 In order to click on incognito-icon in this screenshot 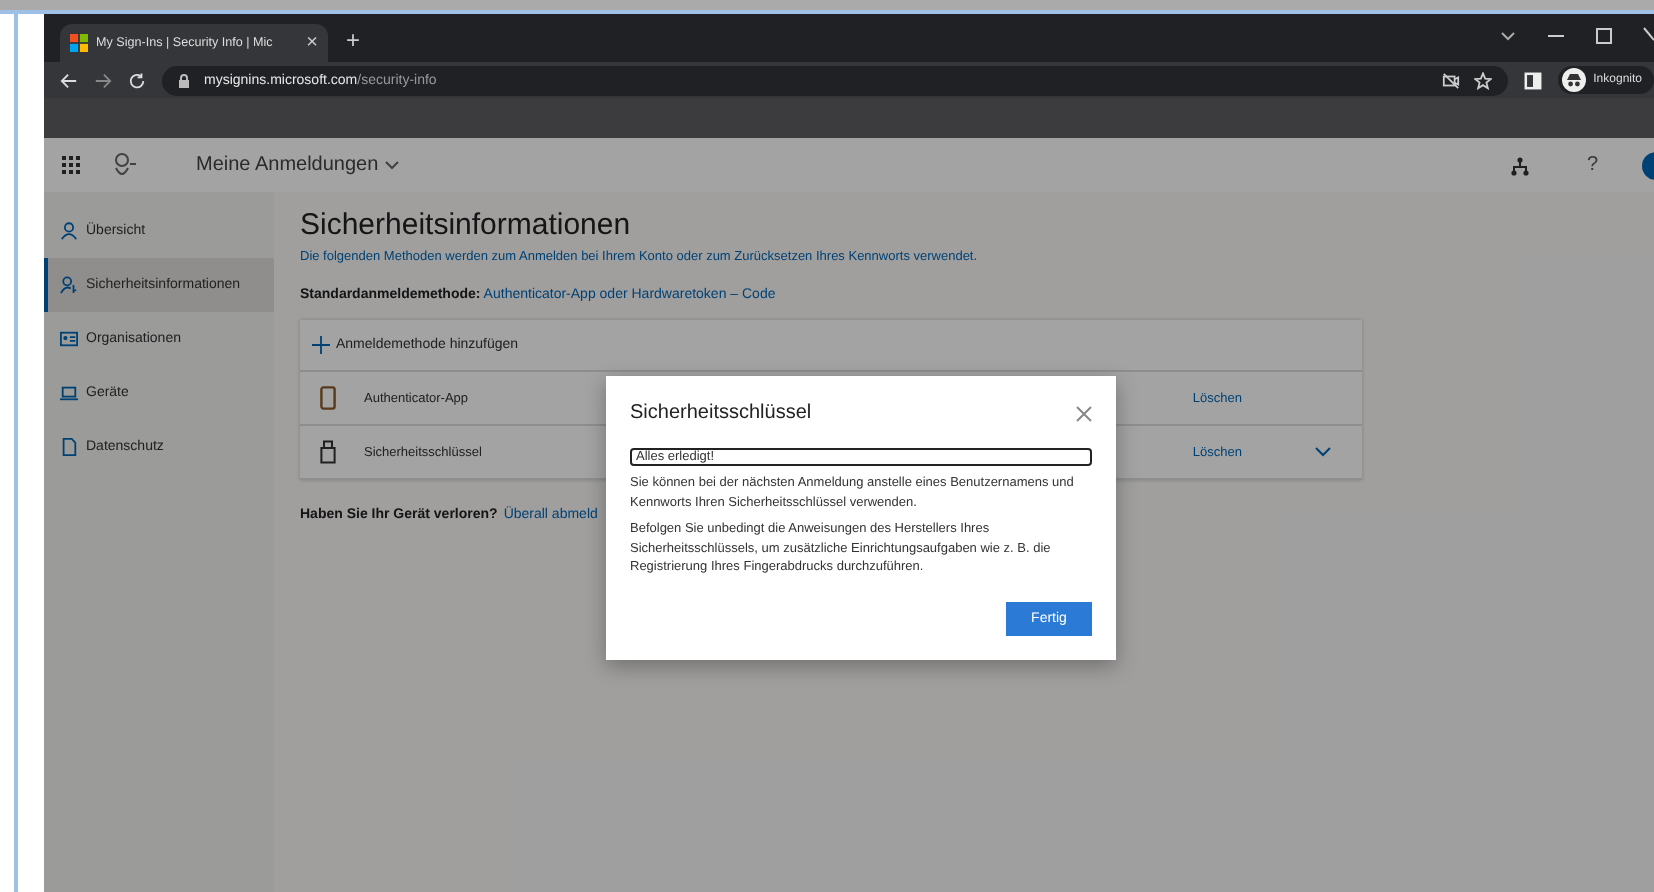, I will do `click(1573, 80)`.